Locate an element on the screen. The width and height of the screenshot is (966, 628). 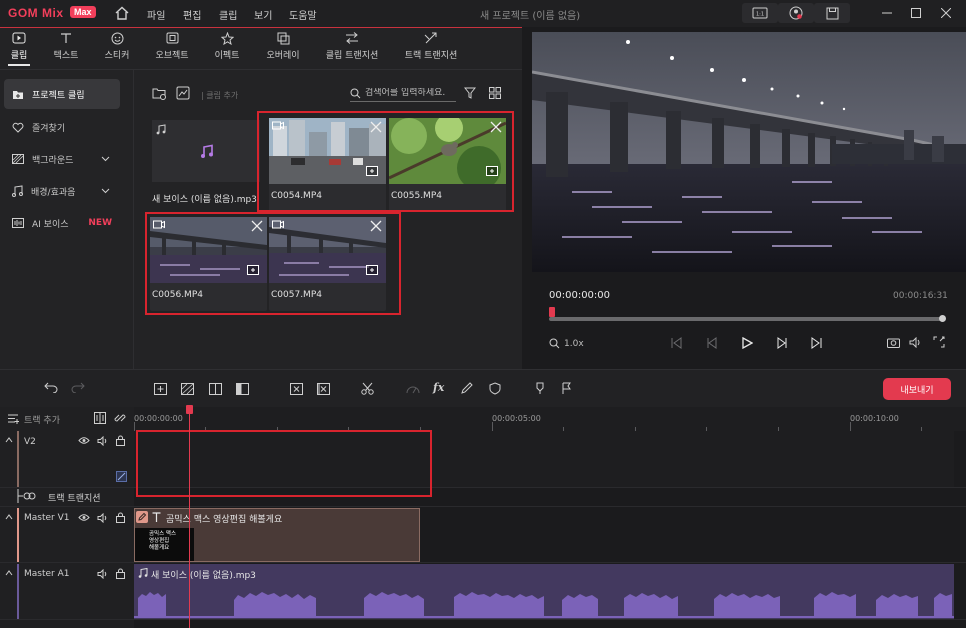
crop-icon is located at coordinates (187, 389).